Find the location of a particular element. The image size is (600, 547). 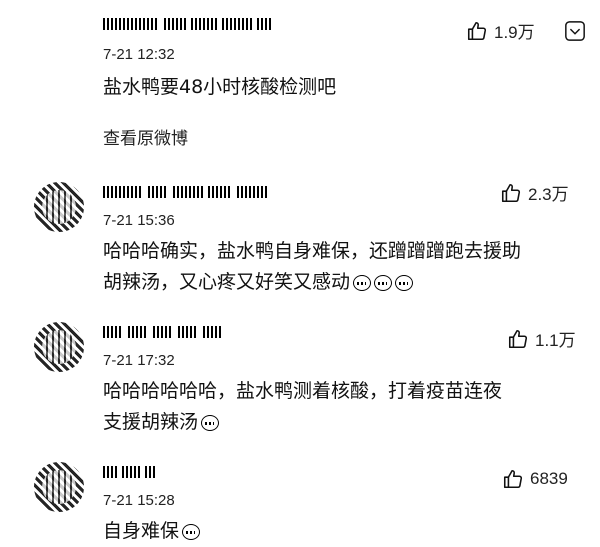

comment-text-line2: 支援胡辣汤 is located at coordinates (151, 422).